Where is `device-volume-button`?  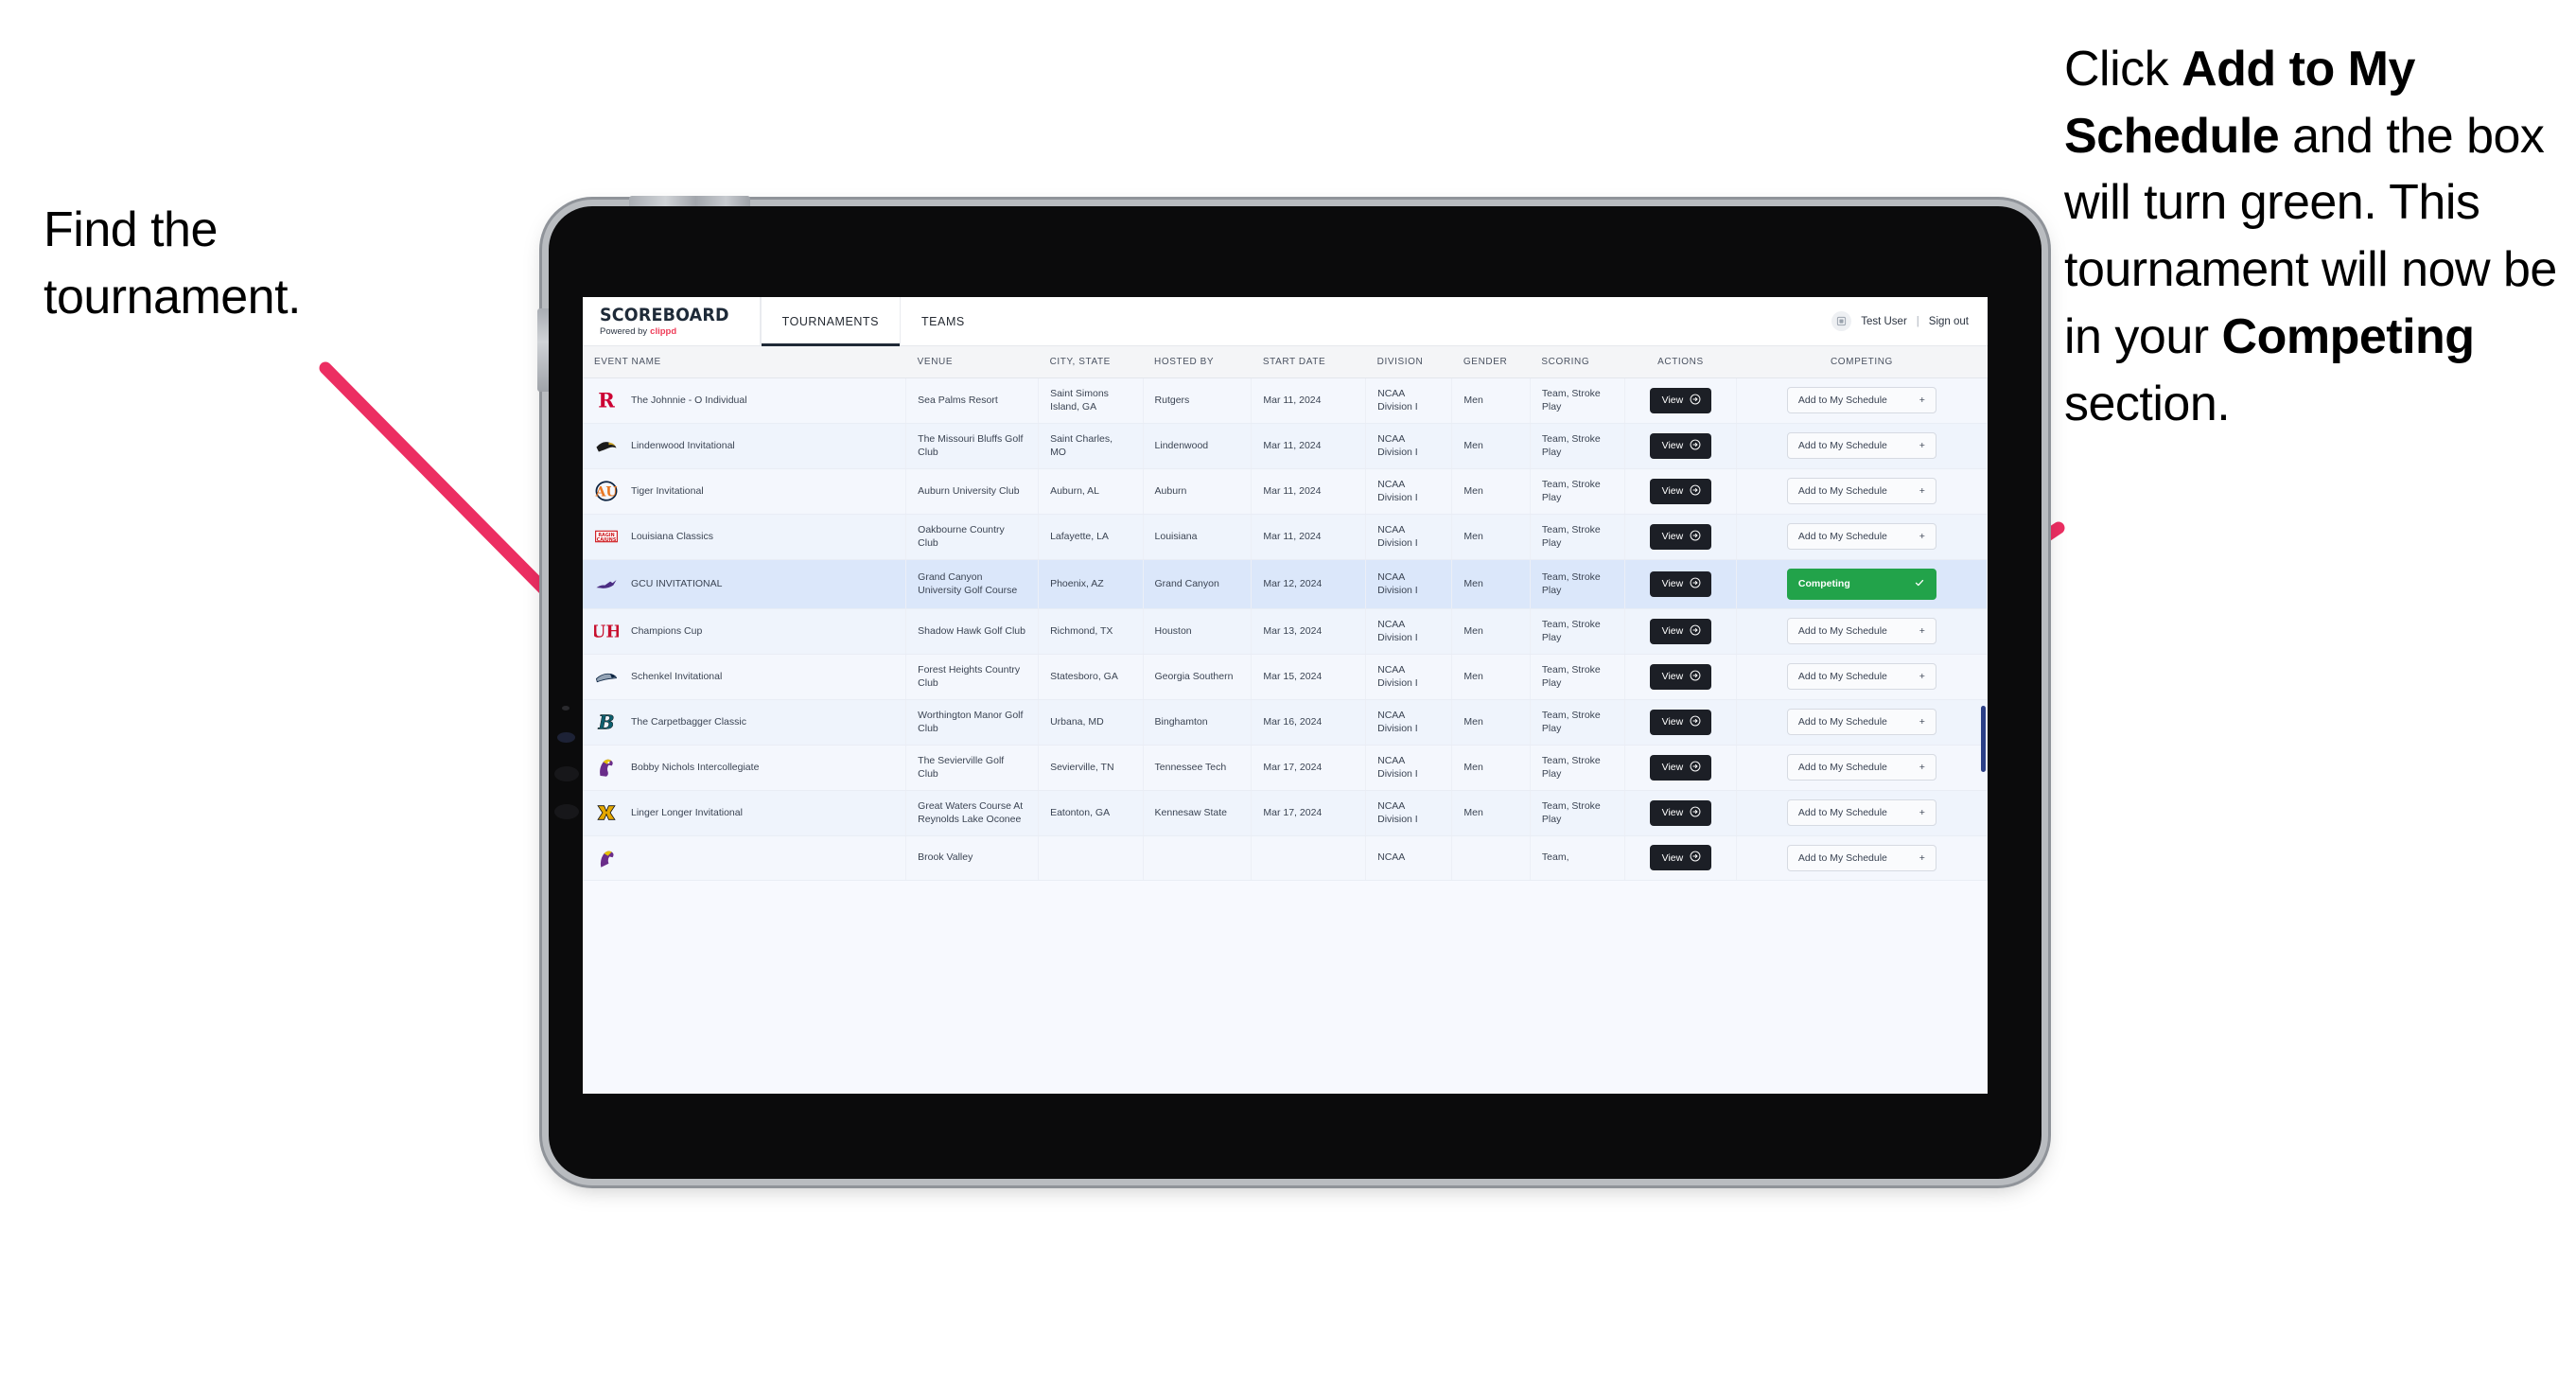 device-volume-button is located at coordinates (543, 350).